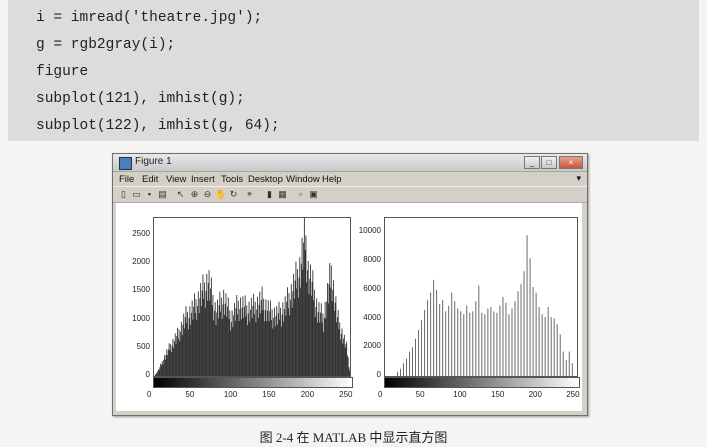 Image resolution: width=707 pixels, height=447 pixels. What do you see at coordinates (265, 179) in the screenshot?
I see `menu-desktop: Desktop` at bounding box center [265, 179].